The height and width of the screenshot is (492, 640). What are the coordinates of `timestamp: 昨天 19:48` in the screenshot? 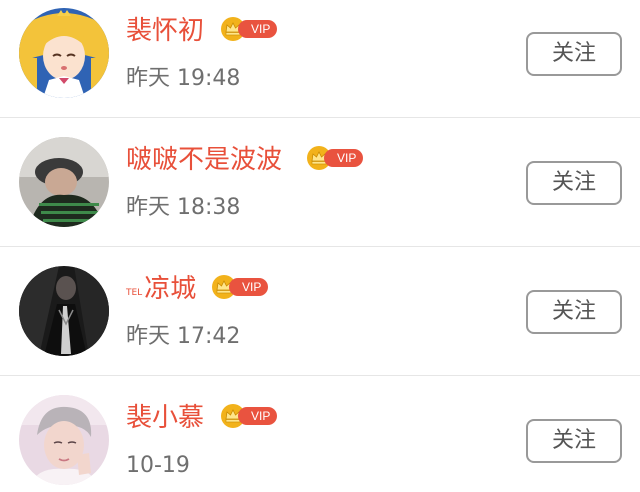 It's located at (183, 78).